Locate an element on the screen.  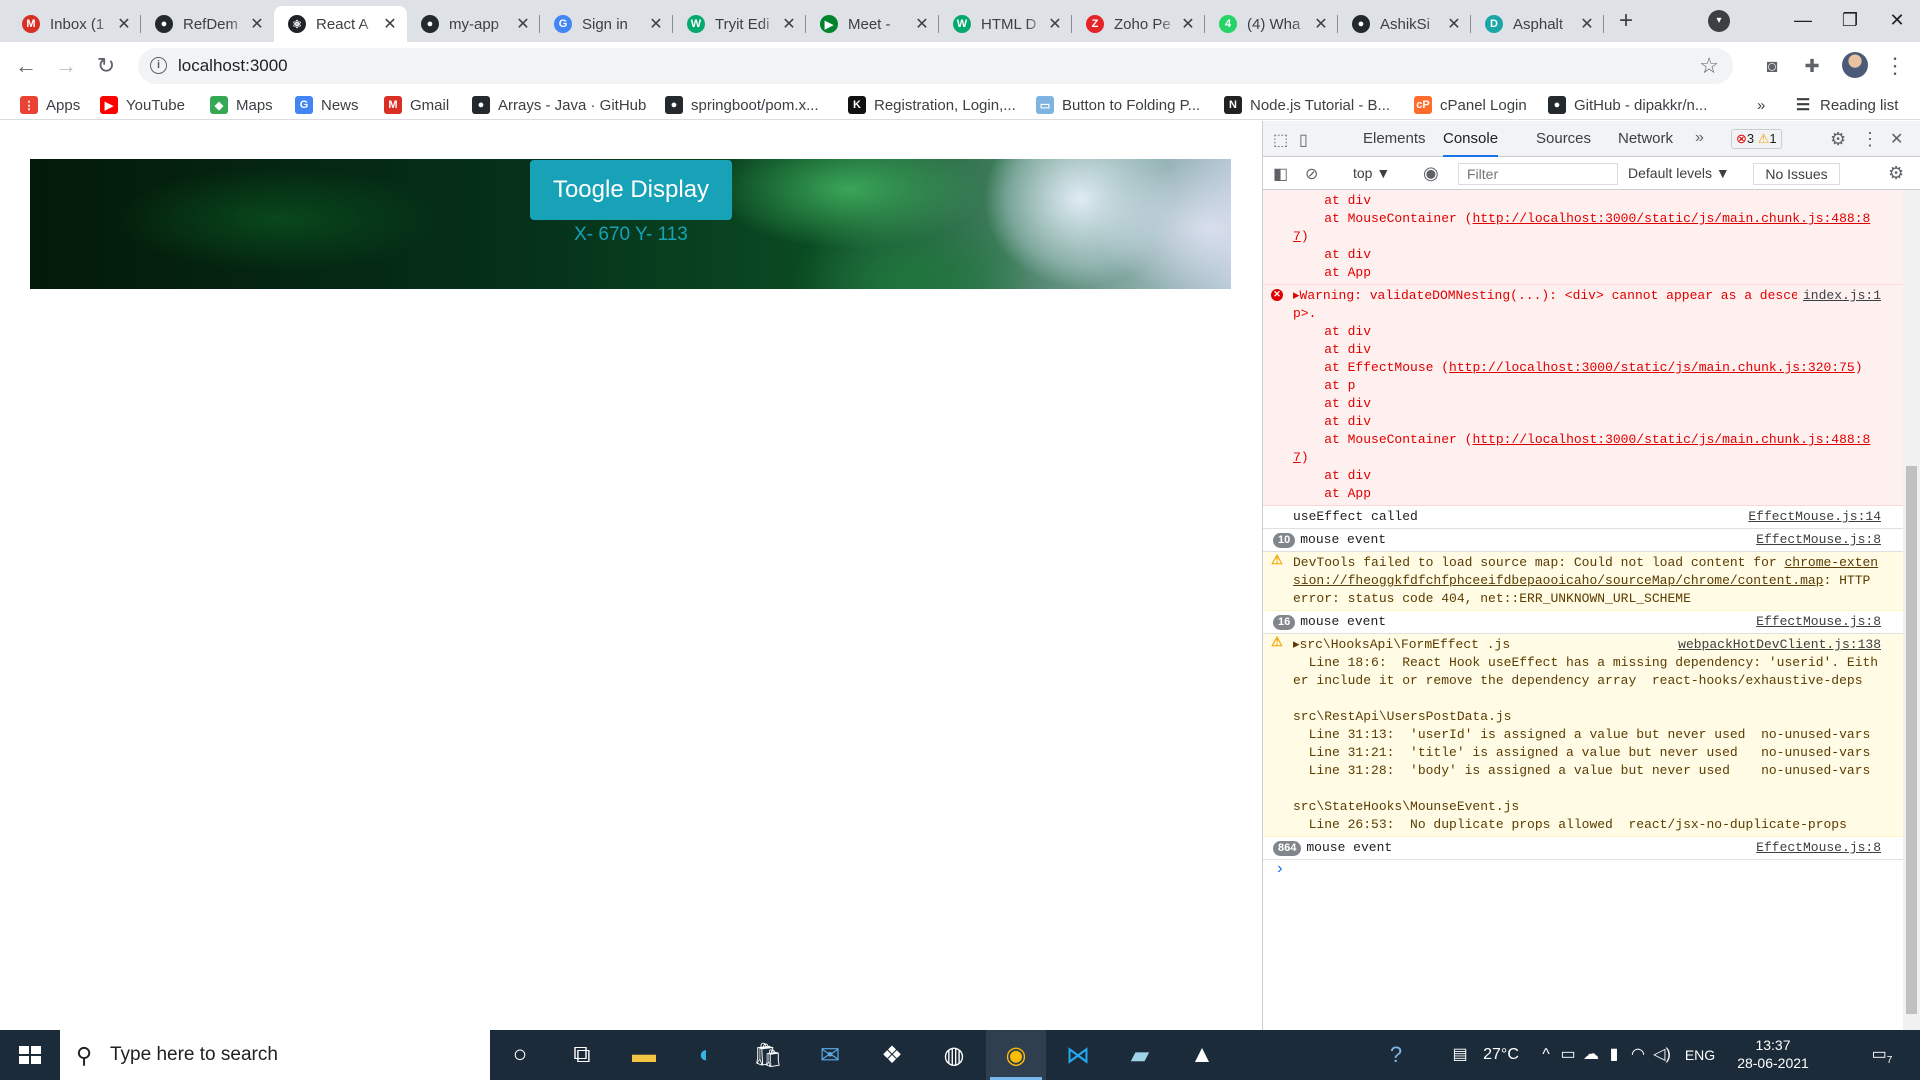
browser-tab: G Sign in ✕ is located at coordinates (606, 24).